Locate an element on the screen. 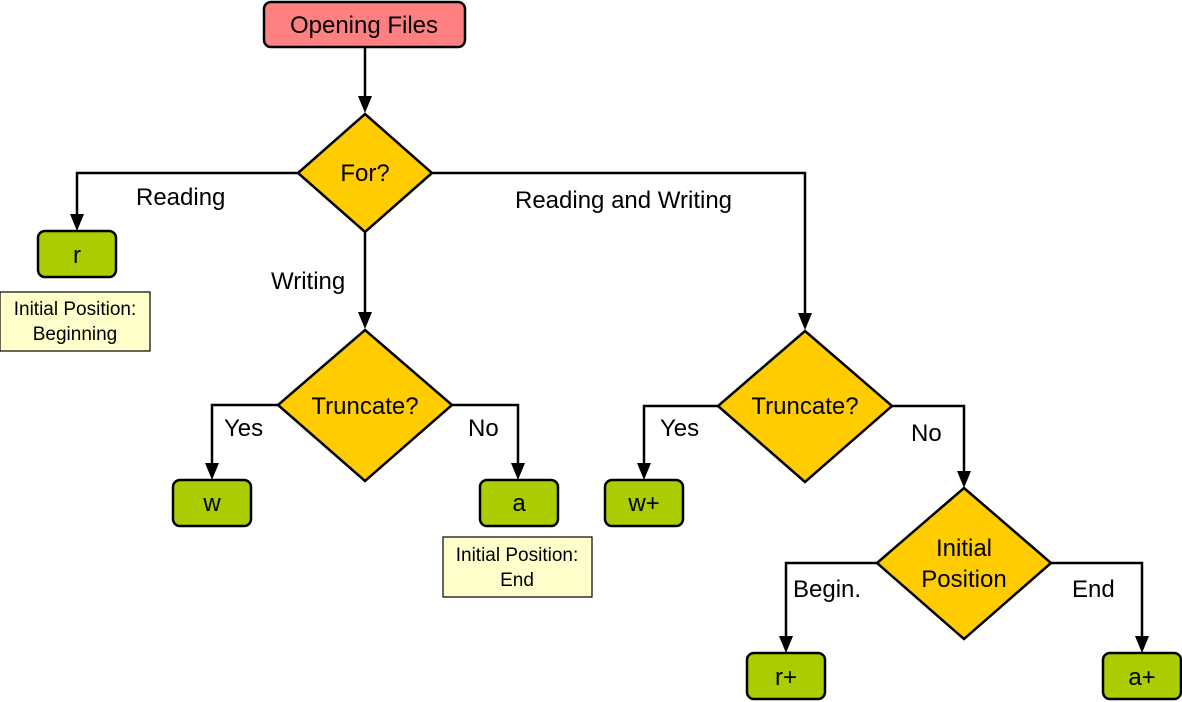 The height and width of the screenshot is (702, 1182). terminal-rplus: r+ is located at coordinates (786, 676).